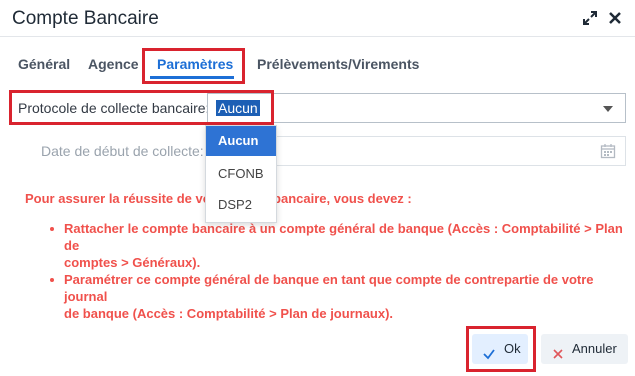 Image resolution: width=635 pixels, height=376 pixels. What do you see at coordinates (44, 64) in the screenshot?
I see `tab-general: Général` at bounding box center [44, 64].